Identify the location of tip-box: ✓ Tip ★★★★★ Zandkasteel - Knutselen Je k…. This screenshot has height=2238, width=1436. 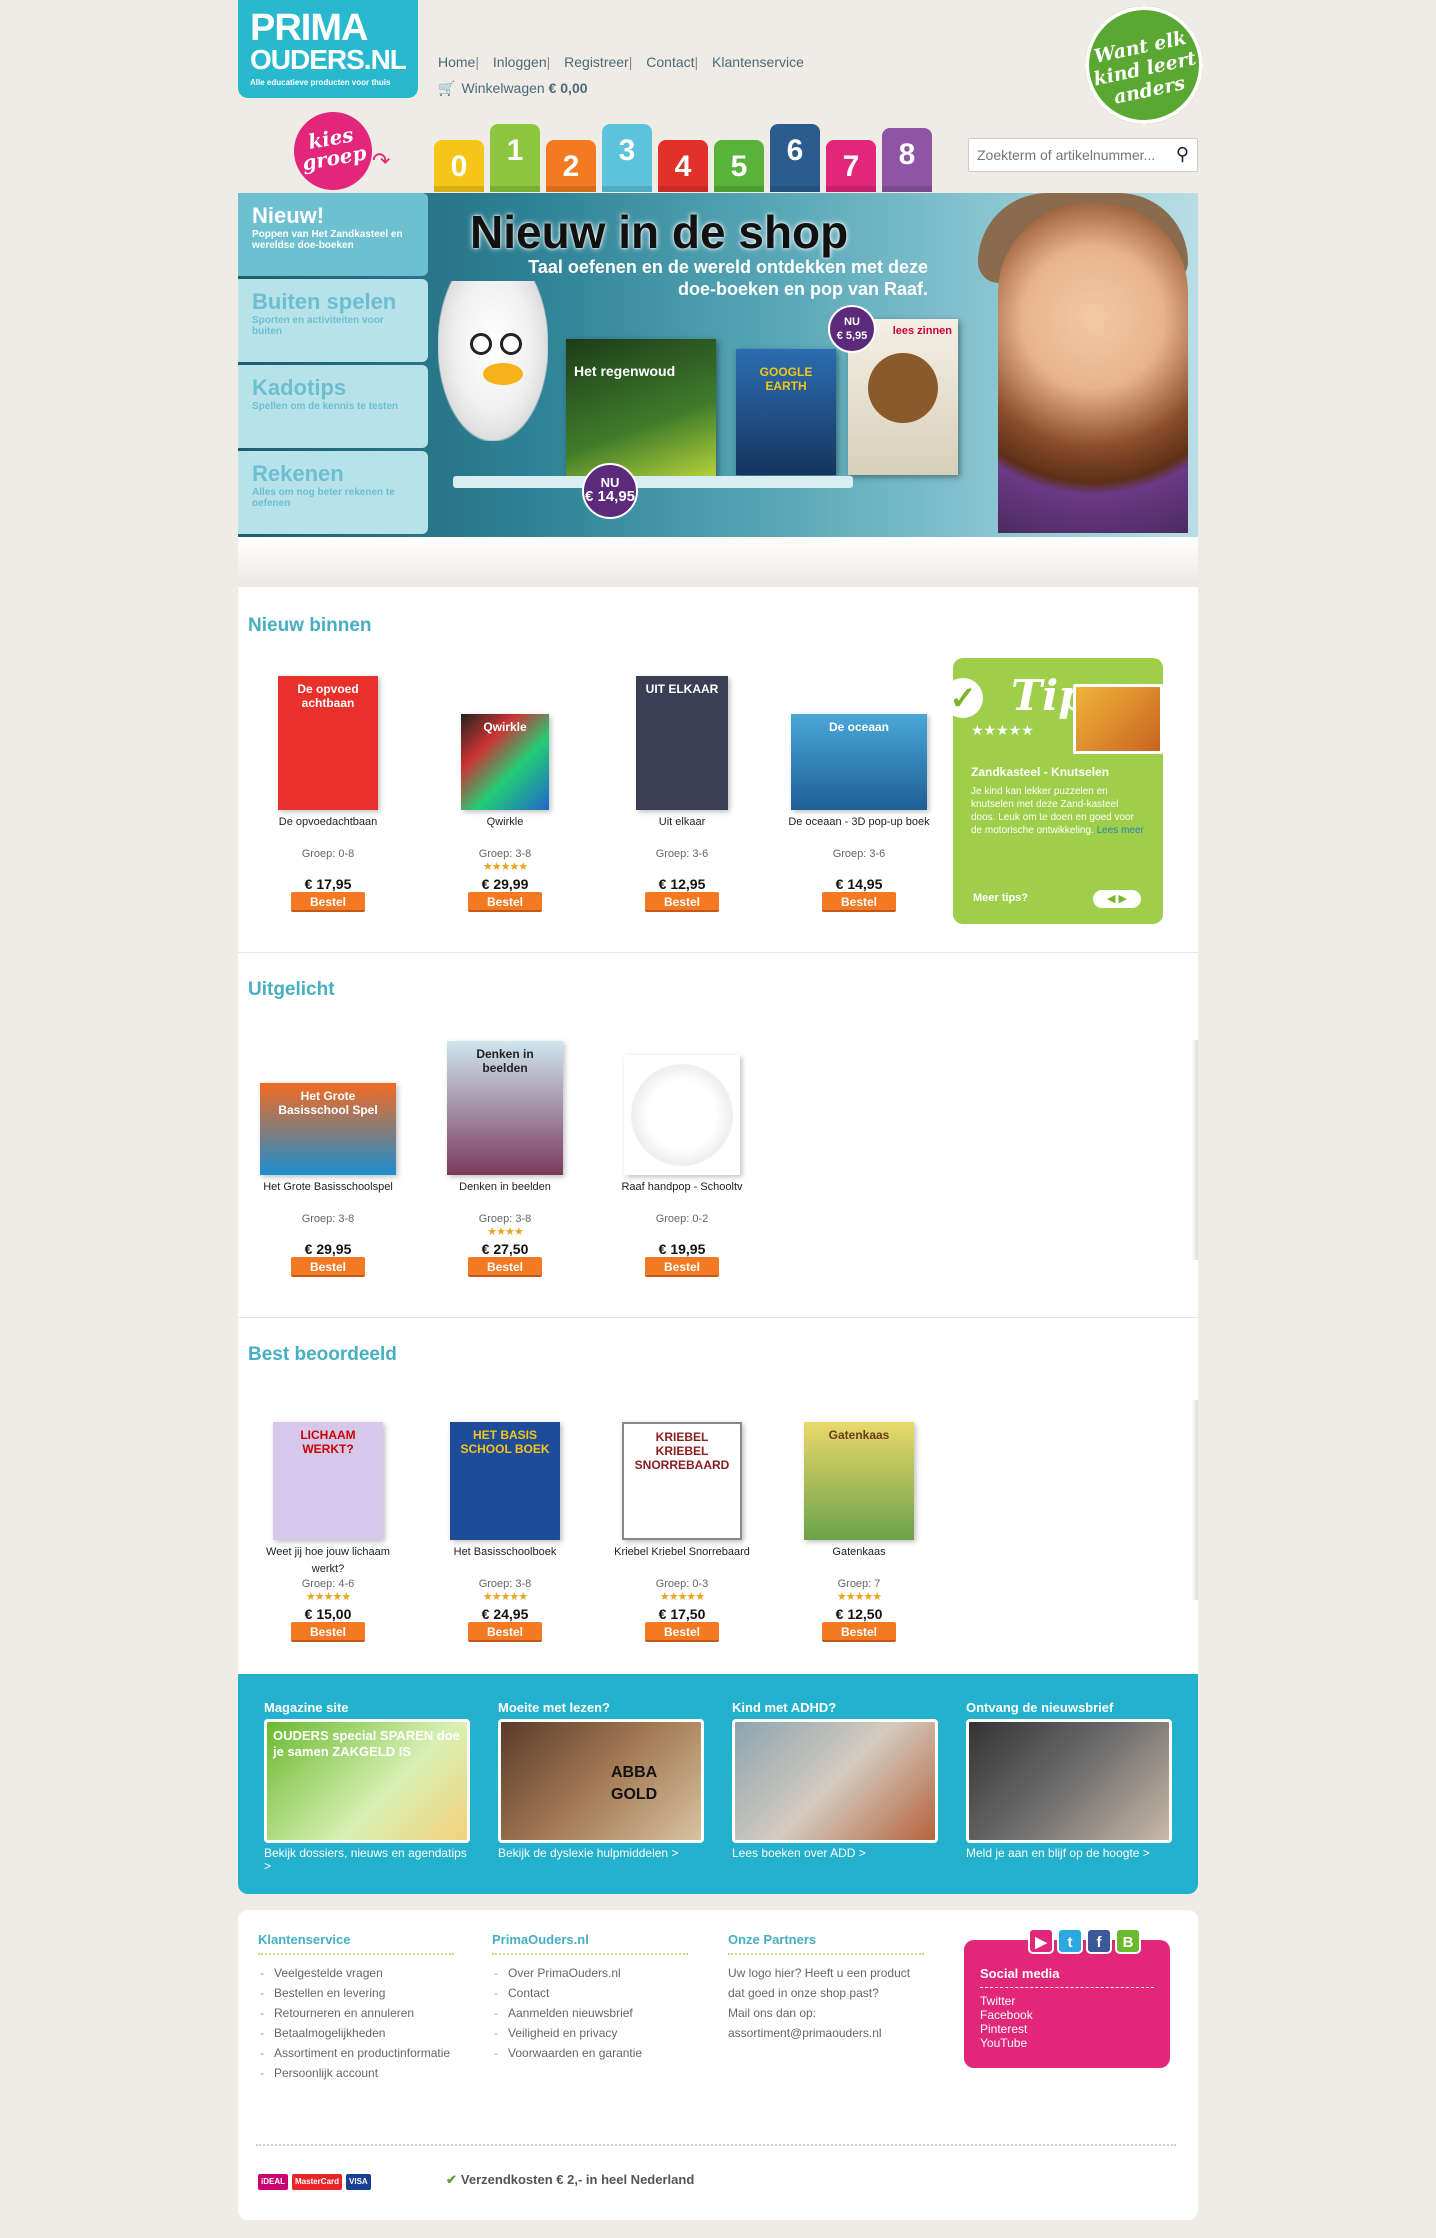
(1053, 791).